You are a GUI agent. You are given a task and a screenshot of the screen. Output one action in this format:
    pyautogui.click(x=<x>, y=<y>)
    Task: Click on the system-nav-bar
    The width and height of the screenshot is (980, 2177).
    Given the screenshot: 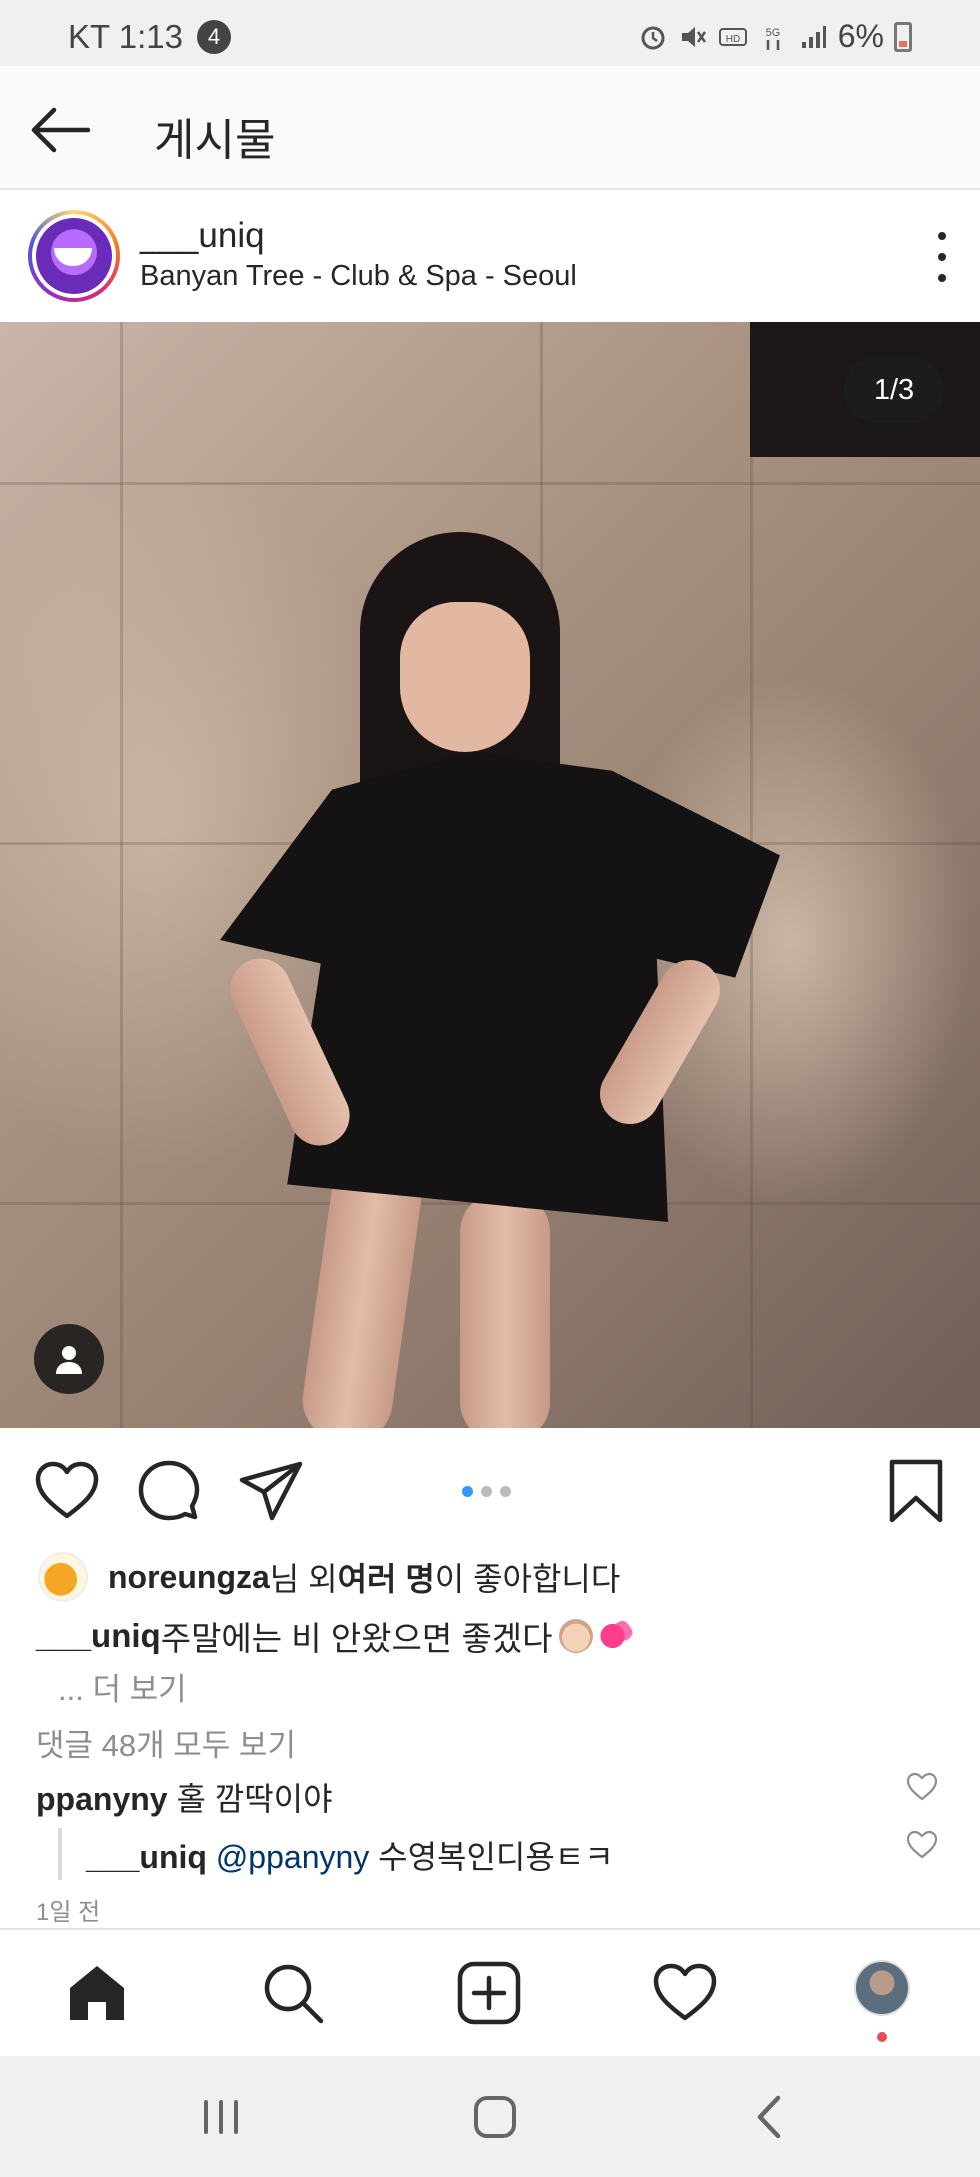 What is the action you would take?
    pyautogui.click(x=490, y=2116)
    